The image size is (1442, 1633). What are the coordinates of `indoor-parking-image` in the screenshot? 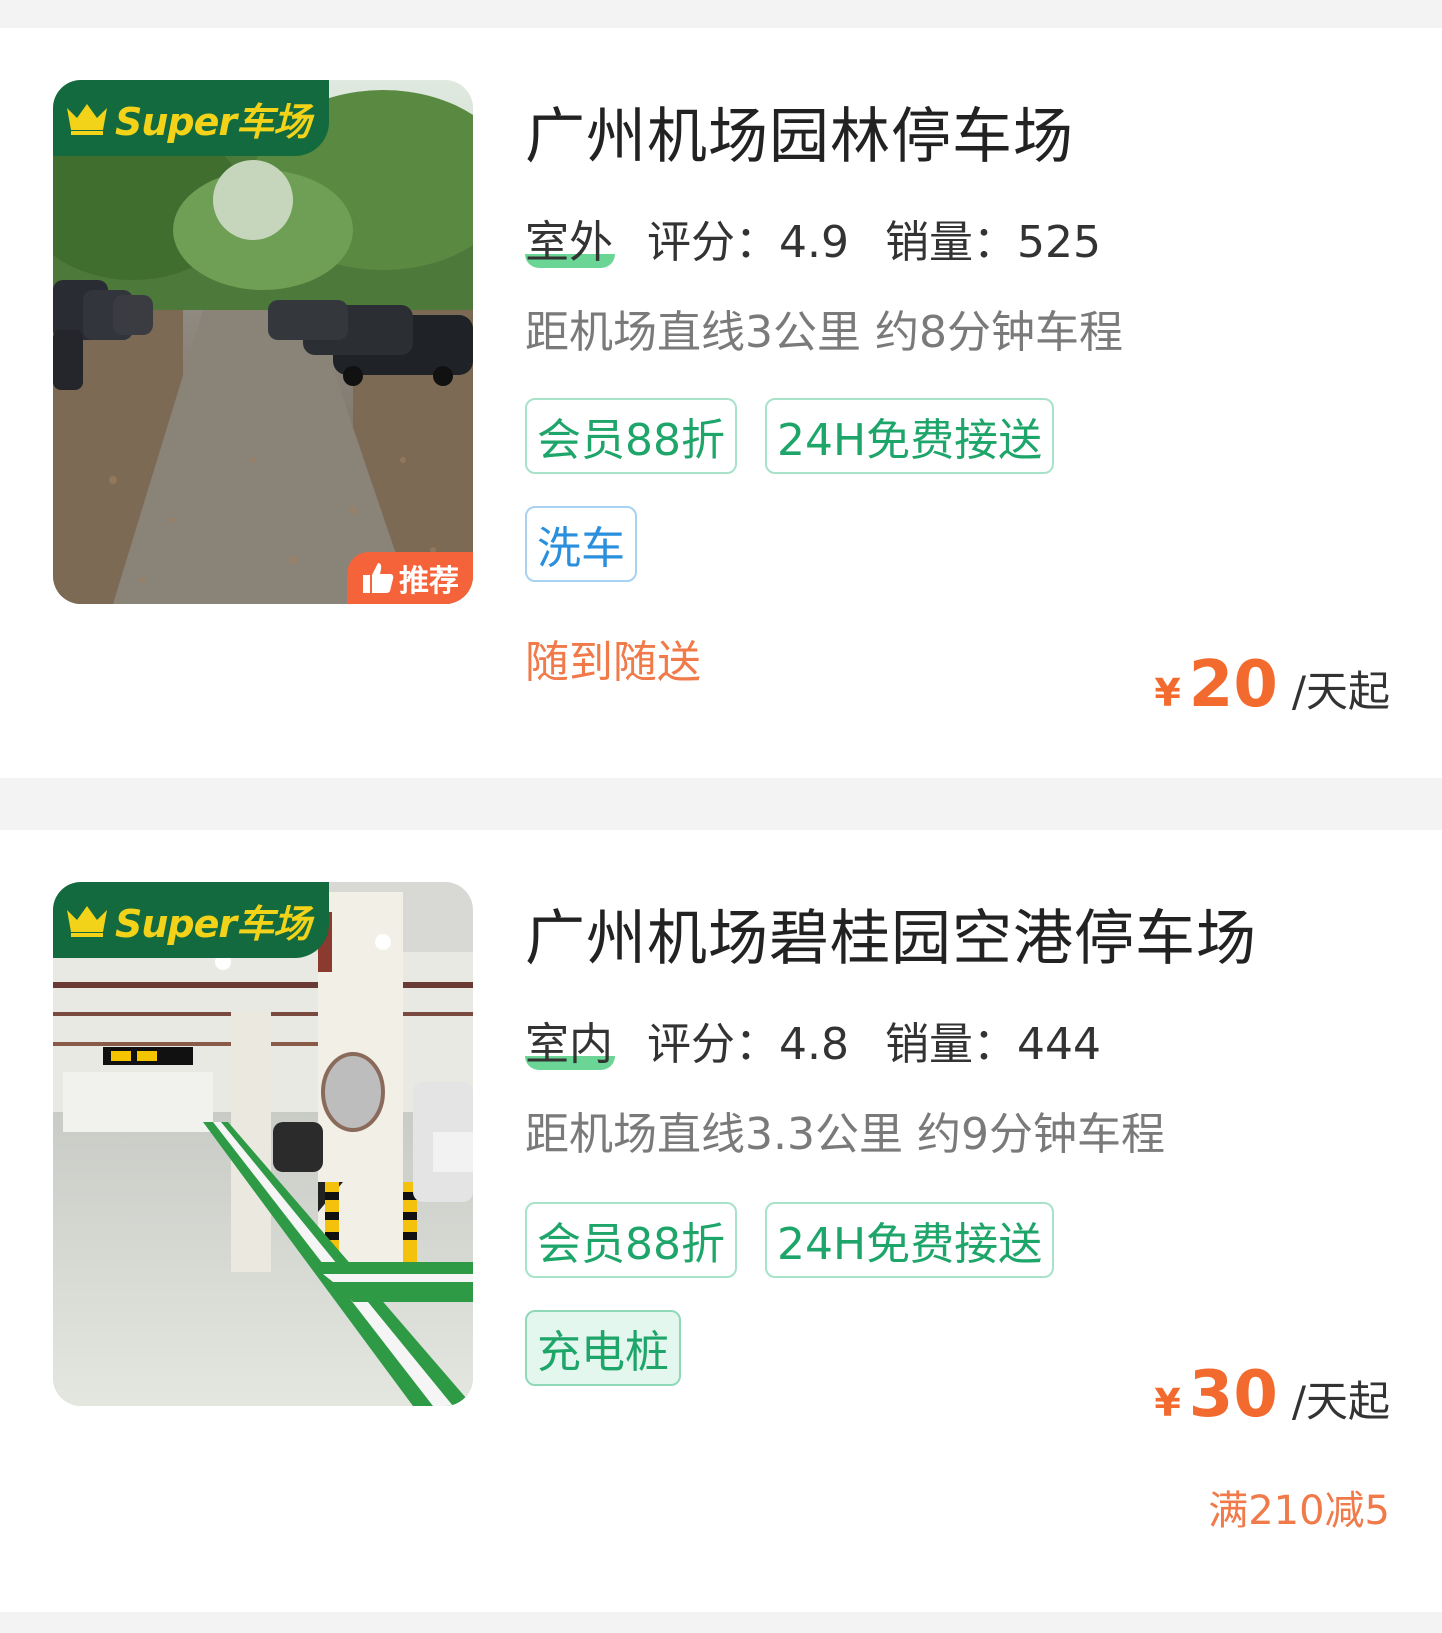 It's located at (263, 1144).